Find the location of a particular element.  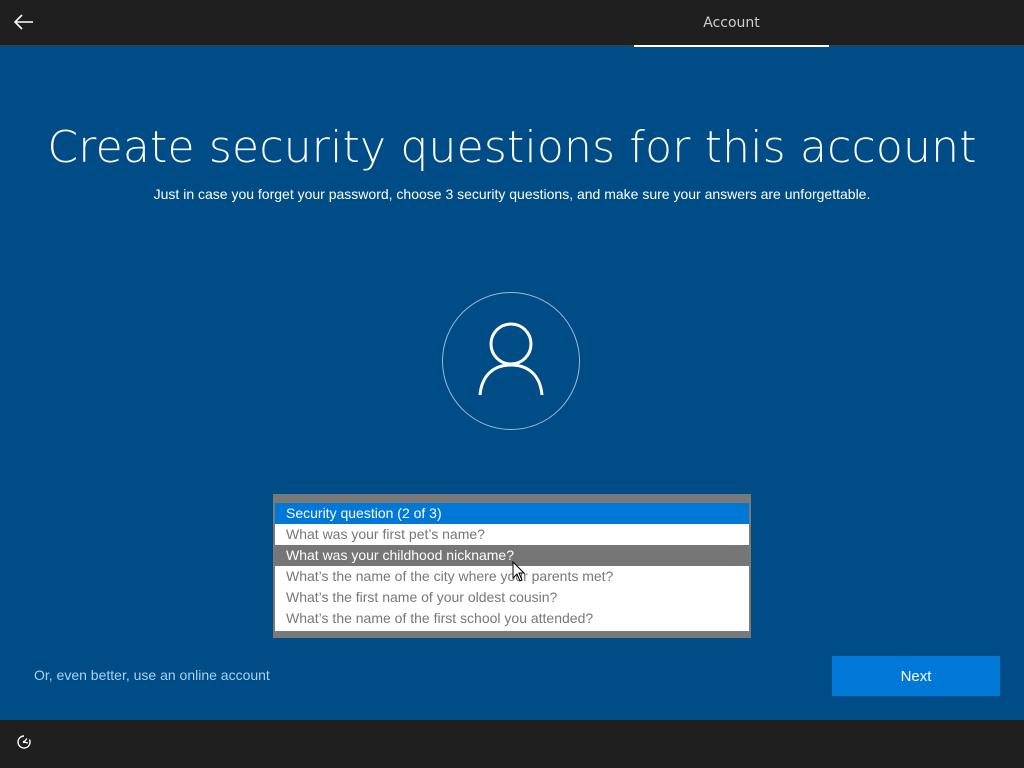

tab-account-label: Account is located at coordinates (731, 23).